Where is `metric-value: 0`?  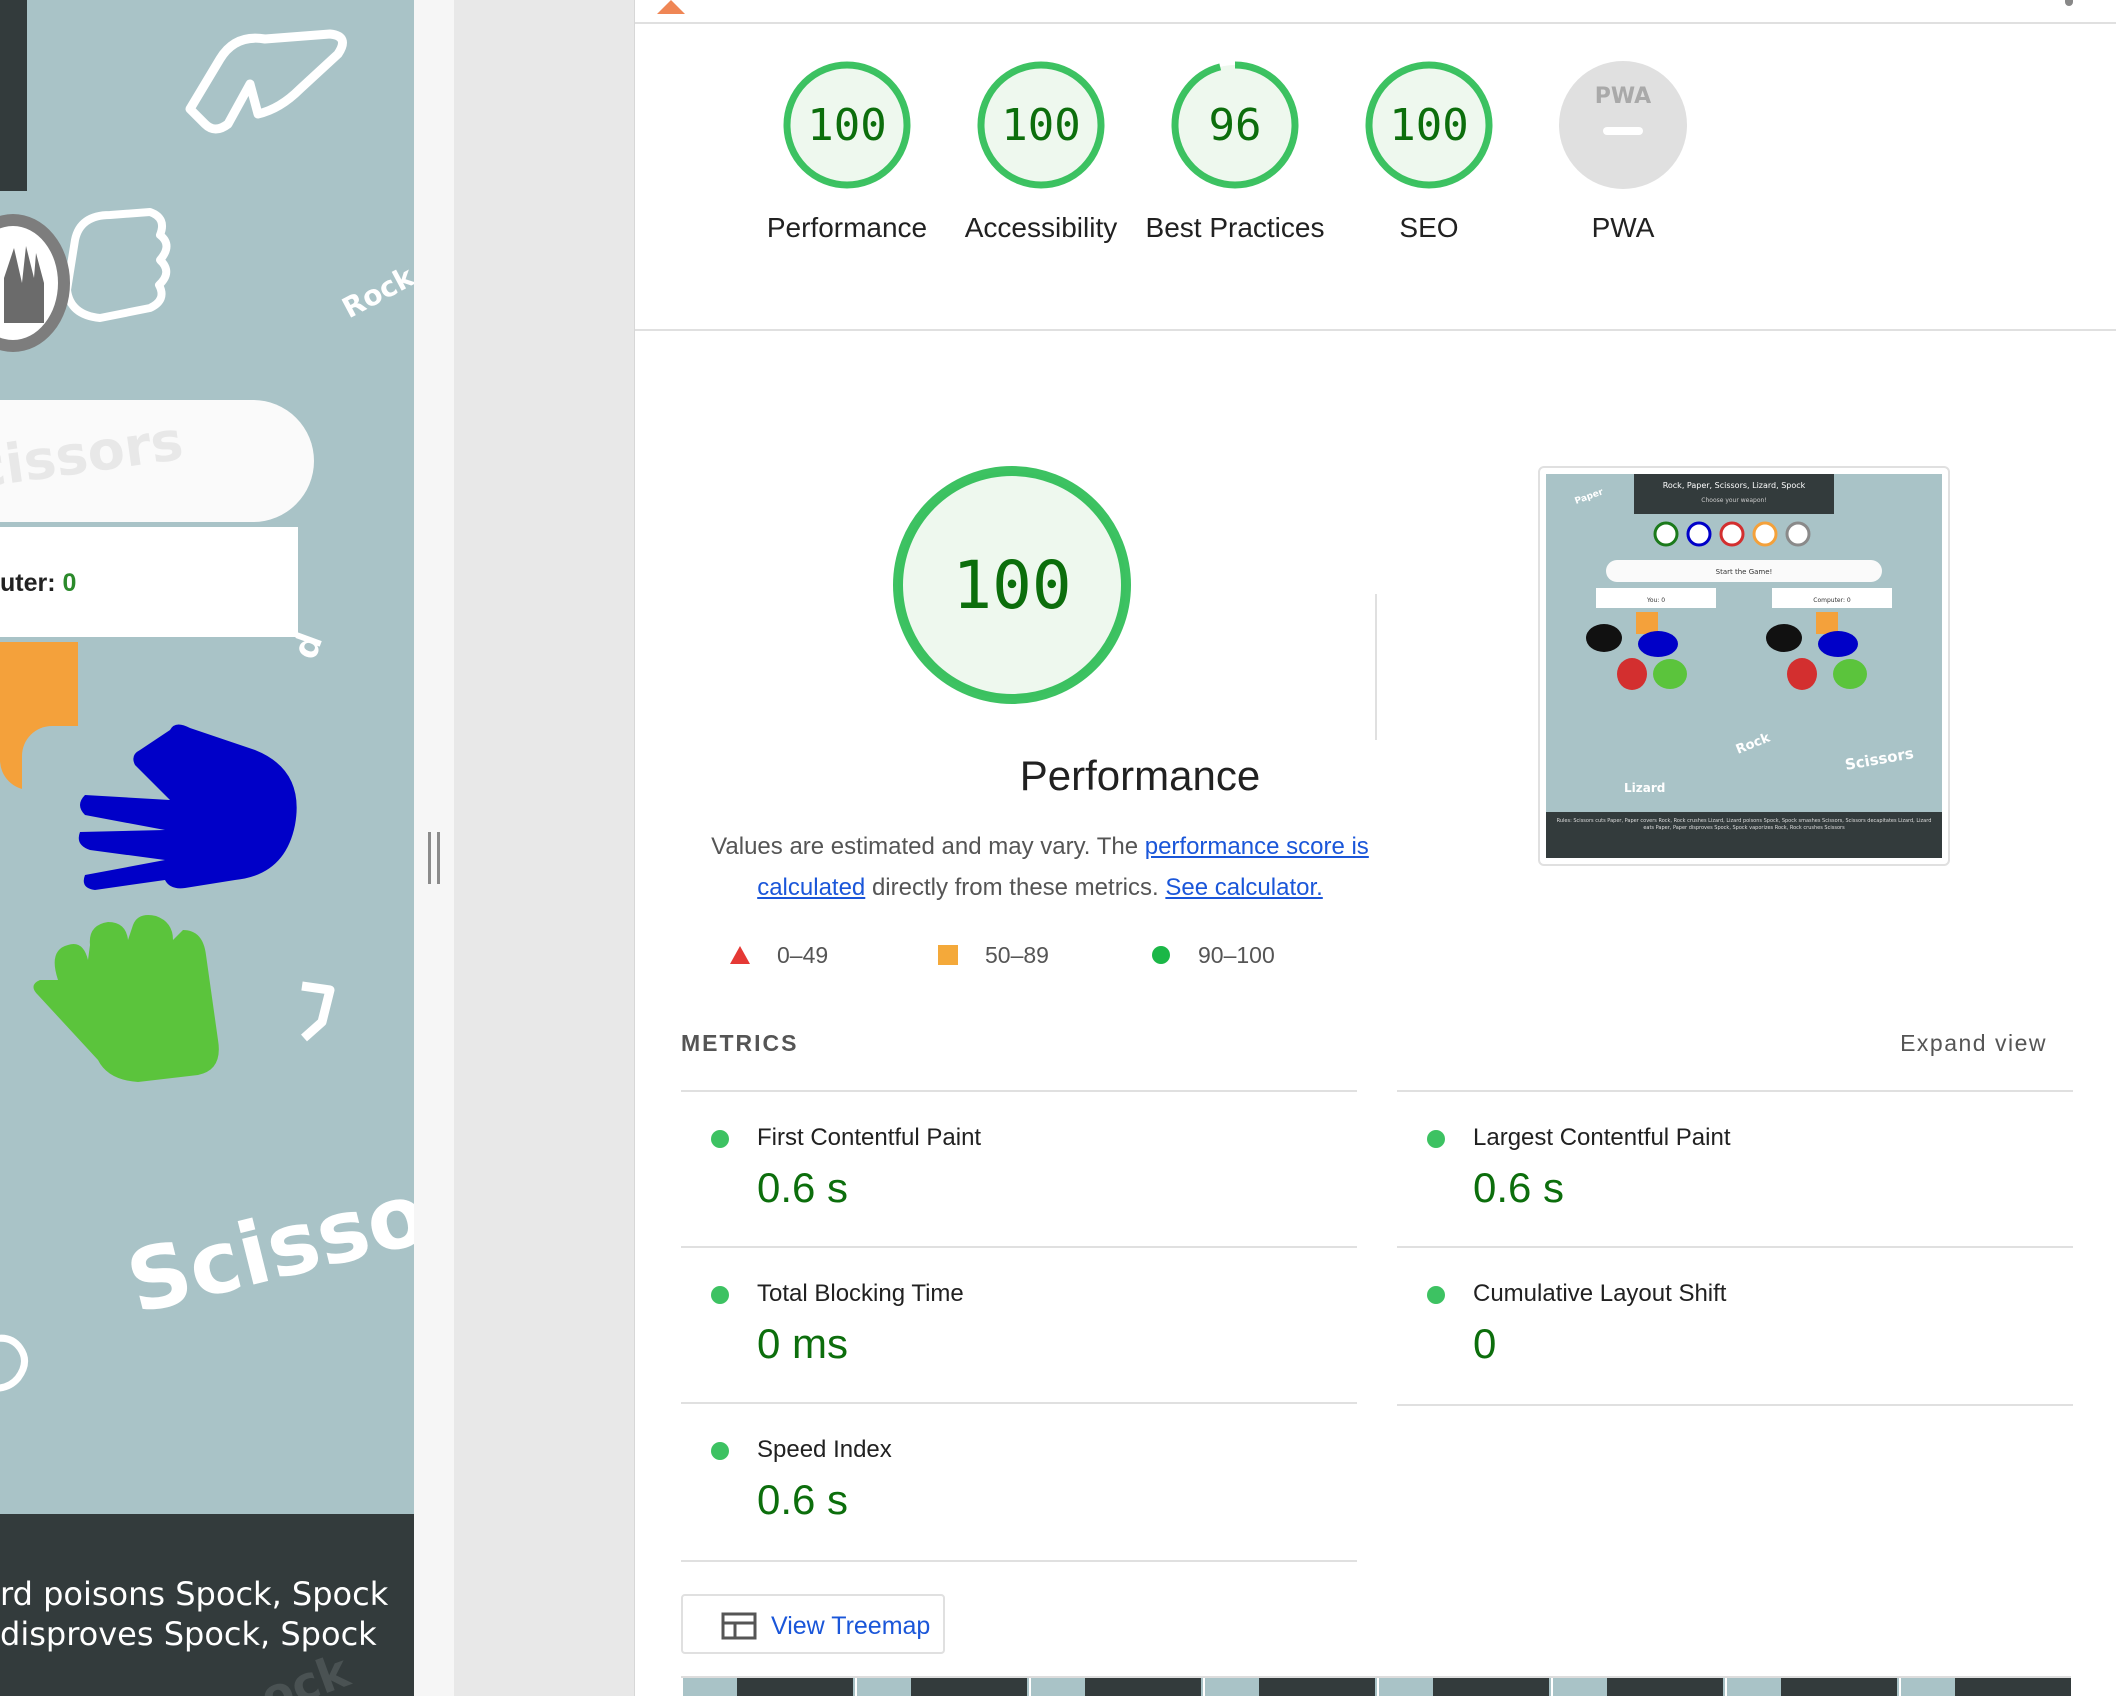
metric-value: 0 is located at coordinates (1485, 1343).